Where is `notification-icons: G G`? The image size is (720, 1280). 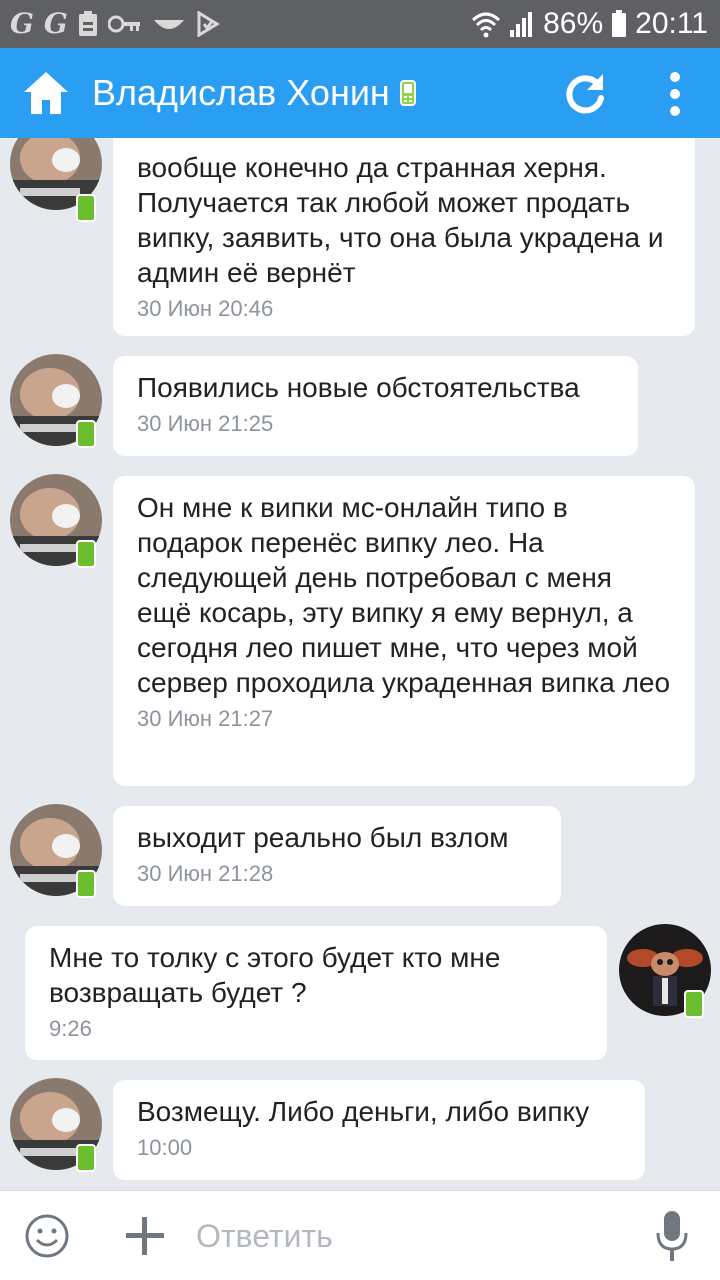
notification-icons: G G is located at coordinates (115, 24).